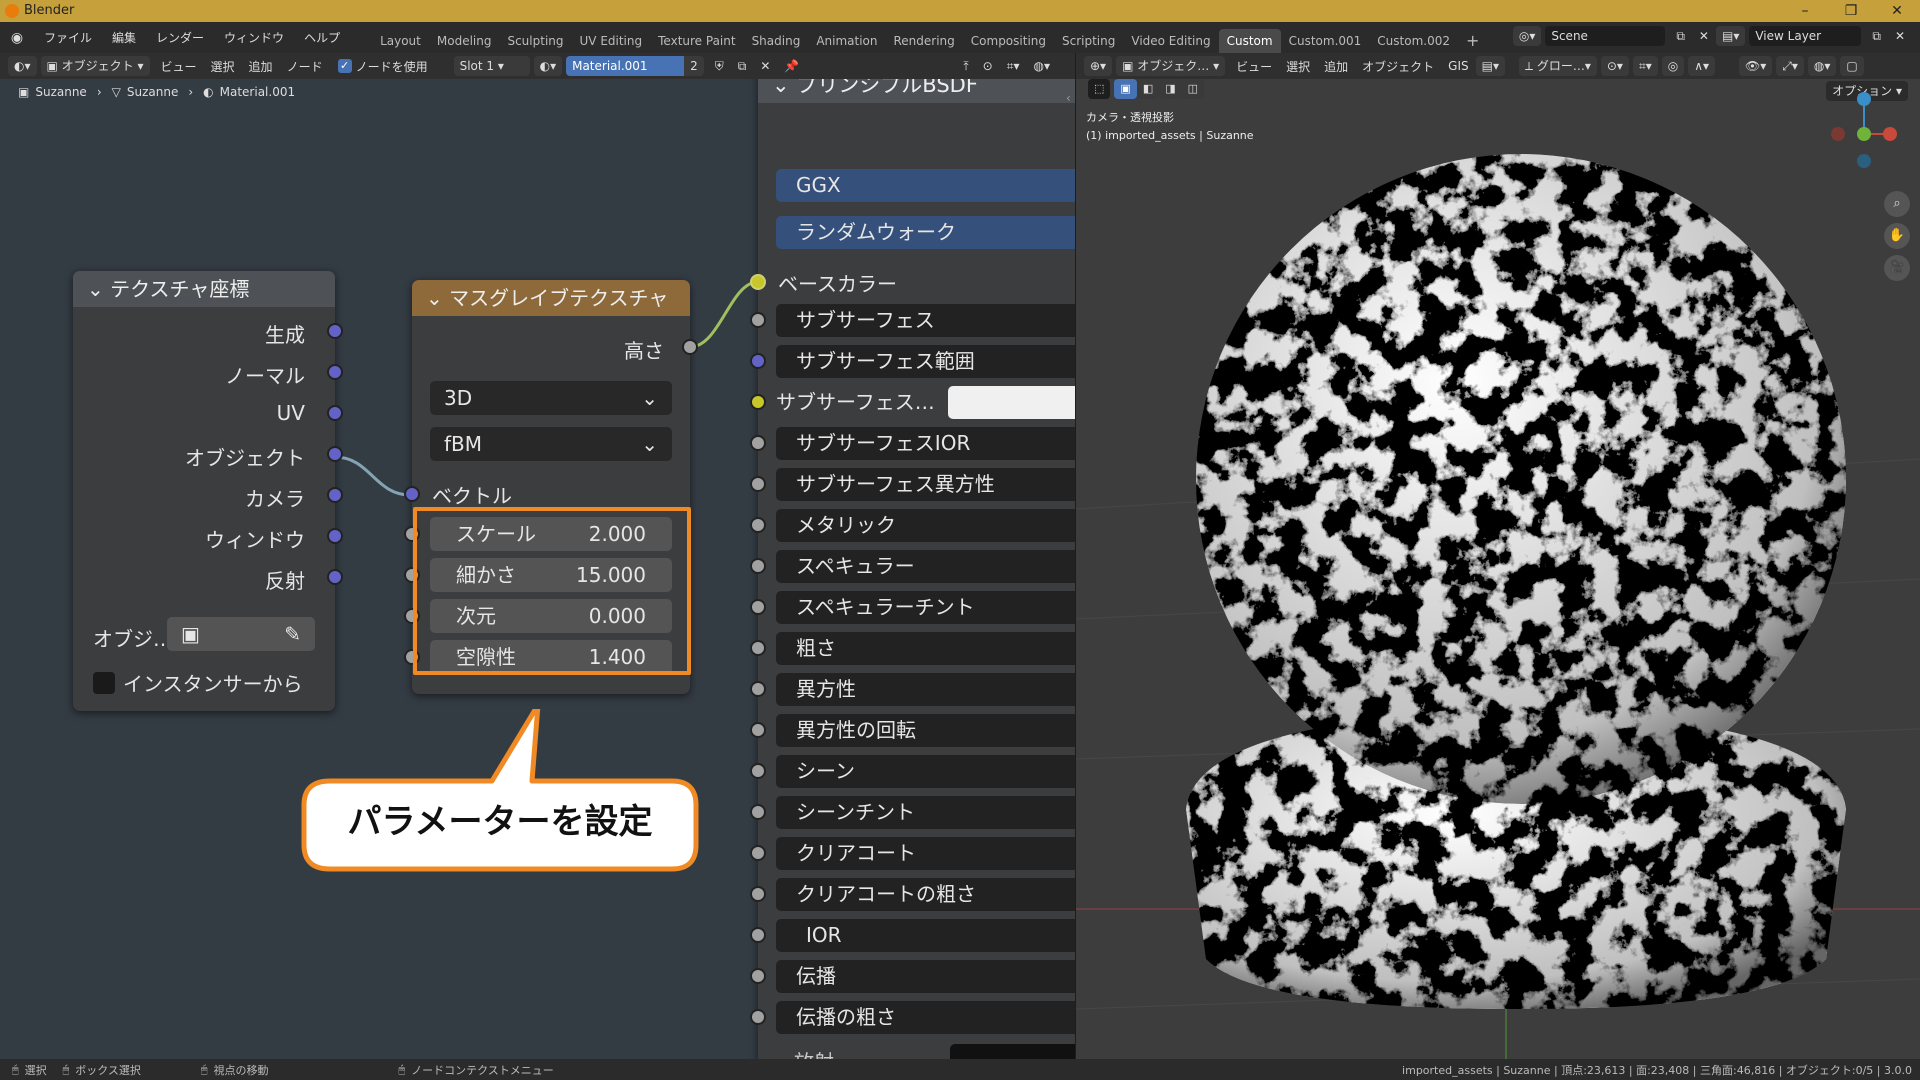 Image resolution: width=1920 pixels, height=1080 pixels. I want to click on slot-dropdown: Slot 1 ▾, so click(491, 66).